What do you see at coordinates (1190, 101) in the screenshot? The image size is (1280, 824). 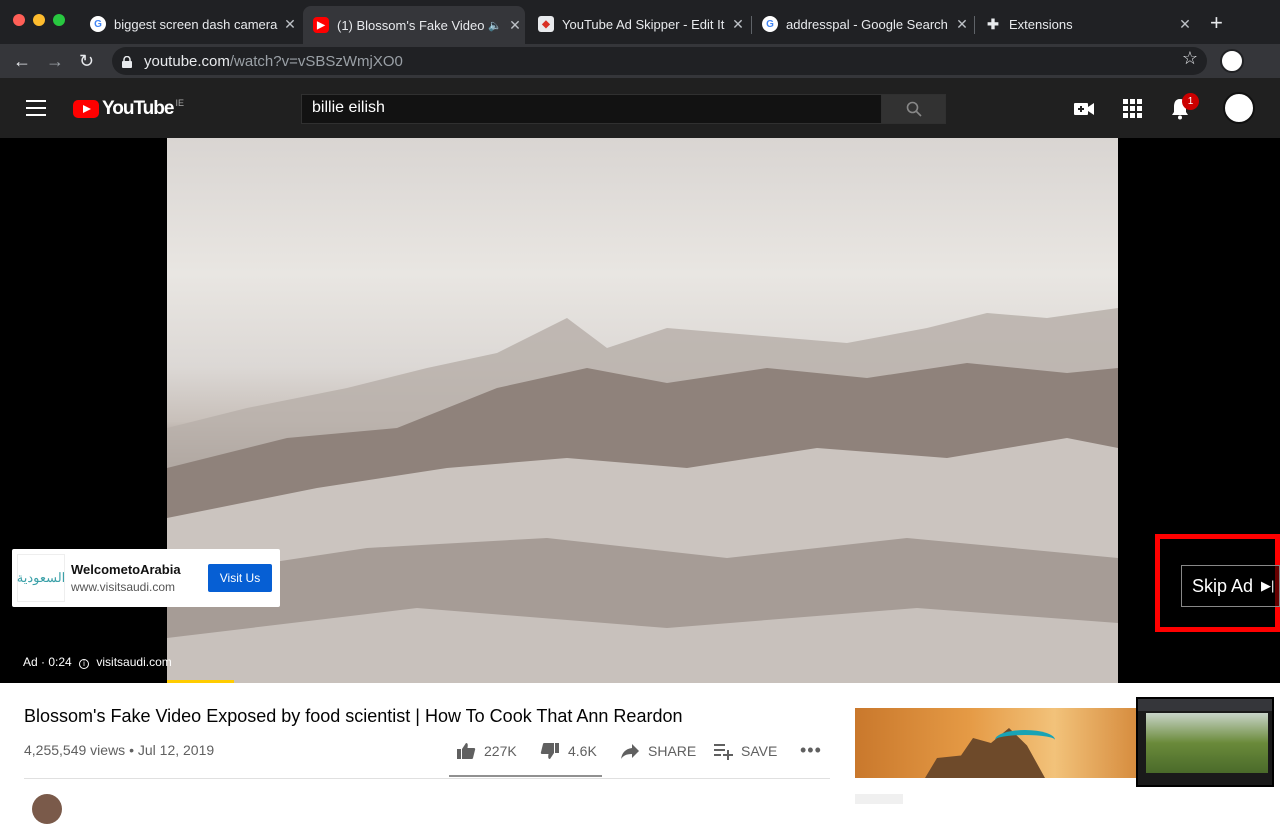 I see `notification-badge: 1` at bounding box center [1190, 101].